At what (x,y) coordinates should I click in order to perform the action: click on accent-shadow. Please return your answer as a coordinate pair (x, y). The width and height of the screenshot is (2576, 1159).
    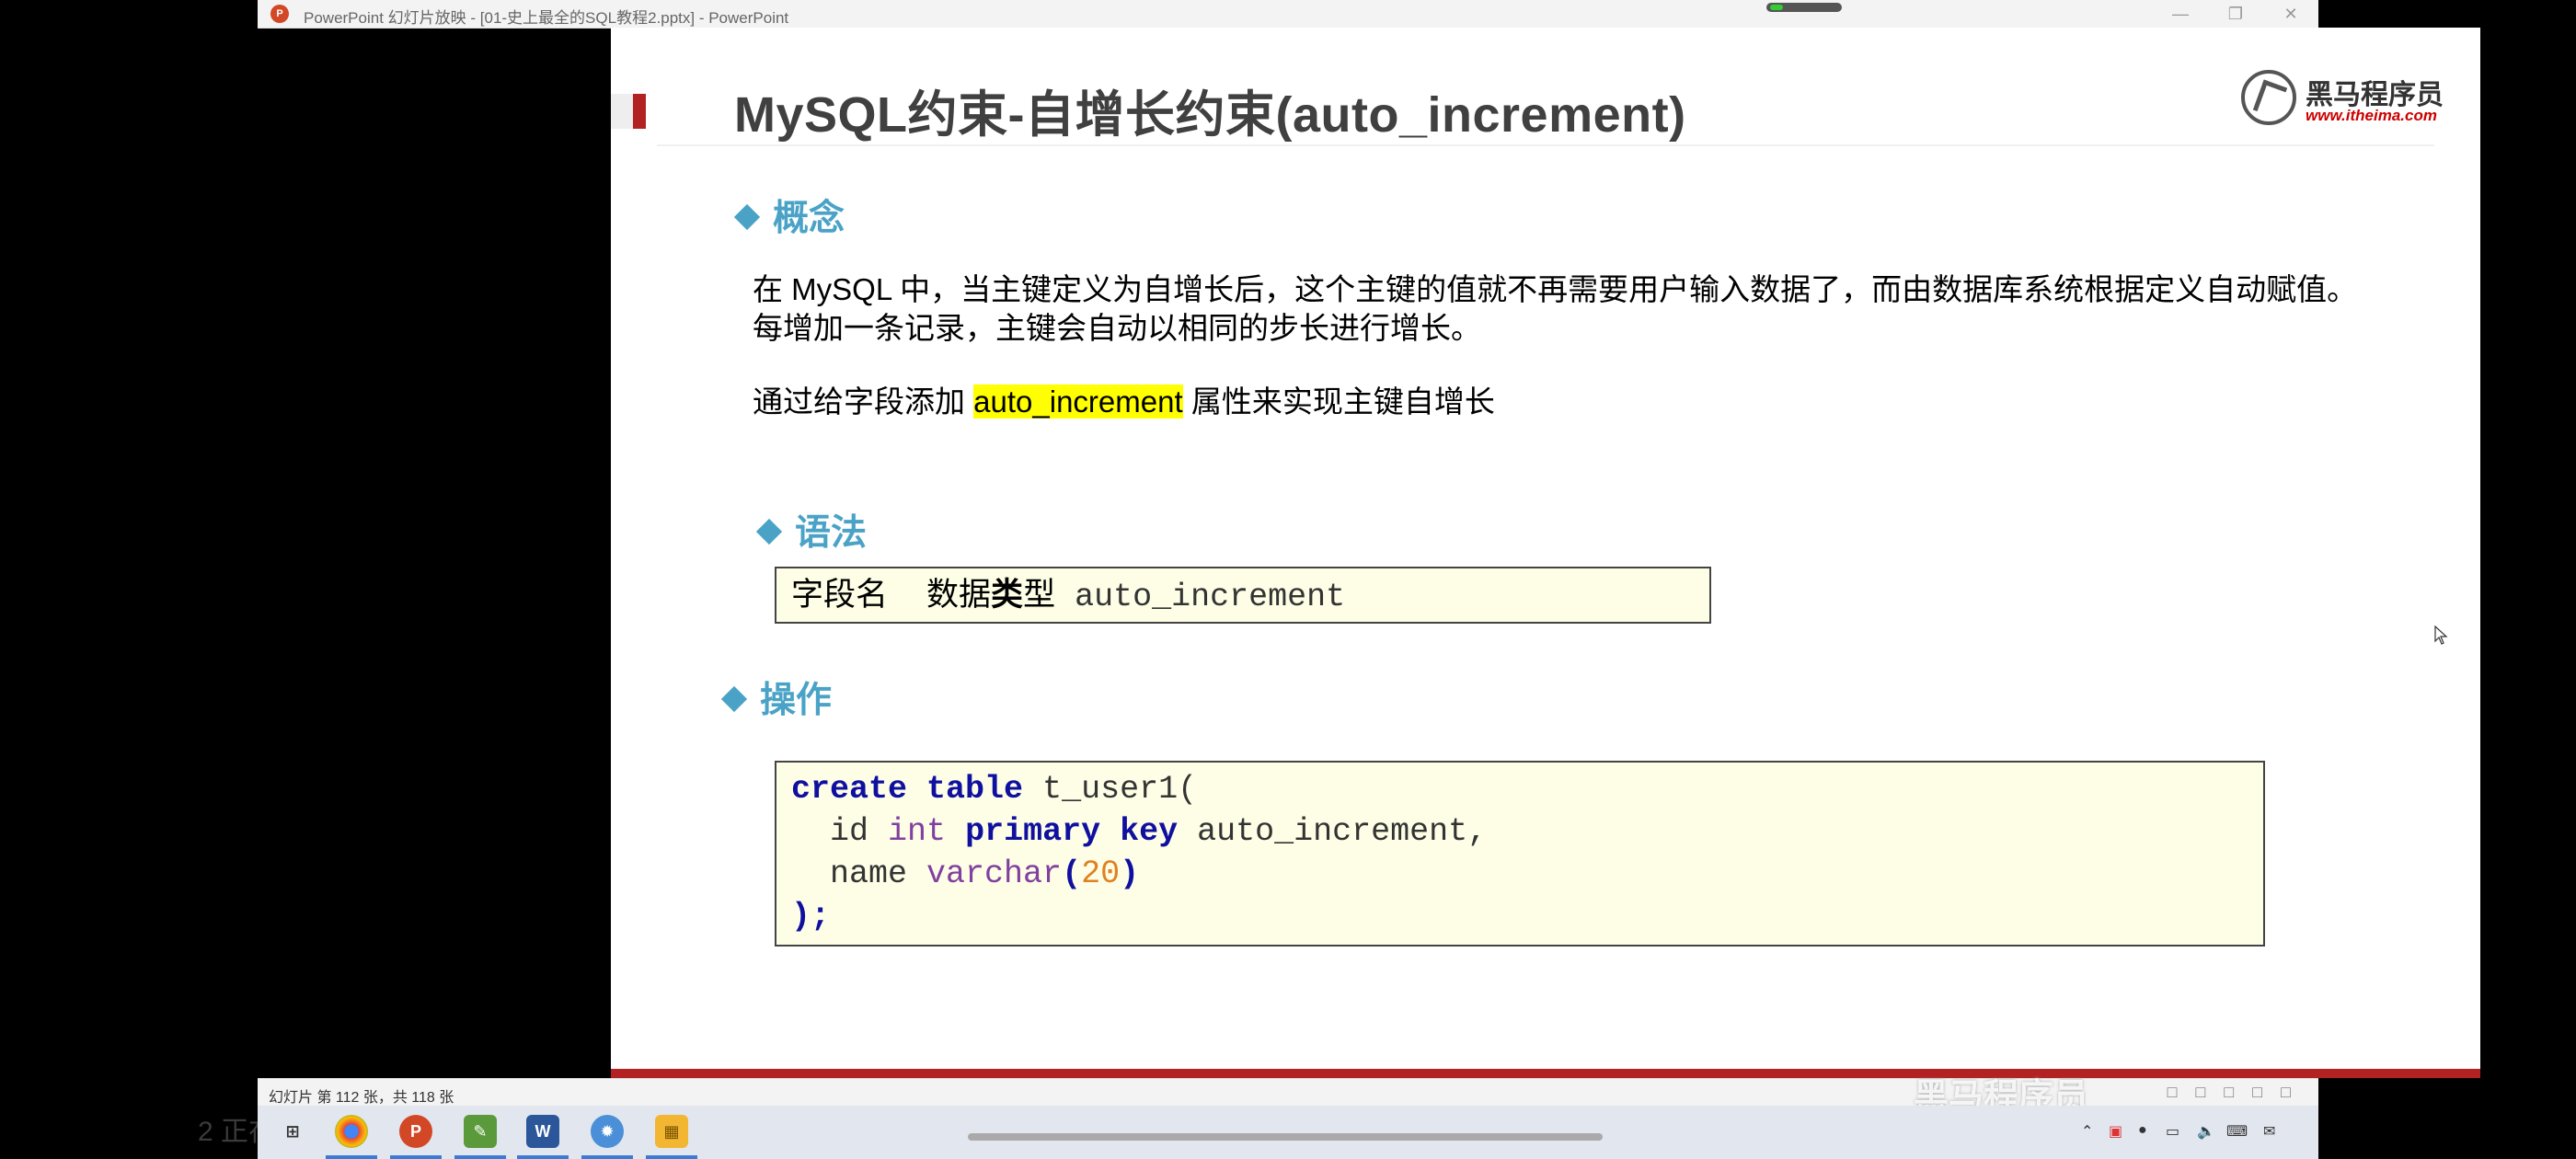
    Looking at the image, I should click on (622, 111).